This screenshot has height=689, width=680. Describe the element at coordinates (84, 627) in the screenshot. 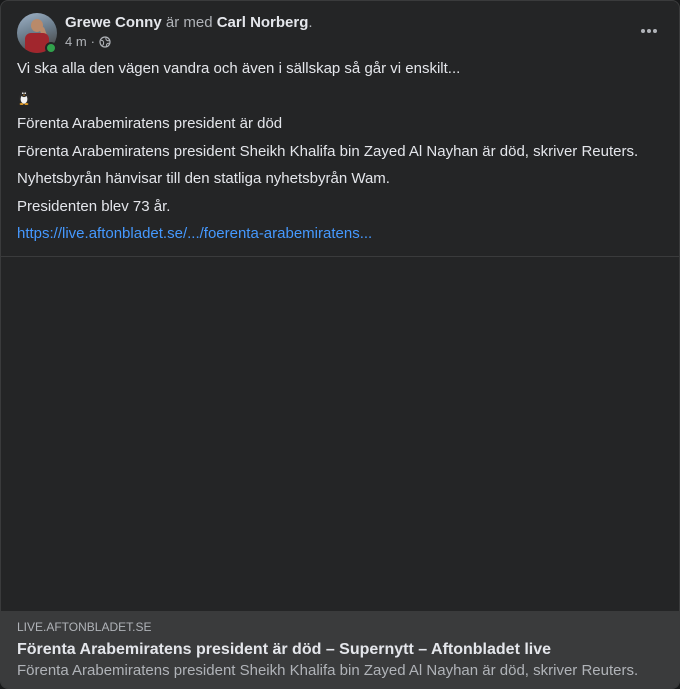

I see `link-domain: LIVE.AFTONBLADET.SE` at that location.